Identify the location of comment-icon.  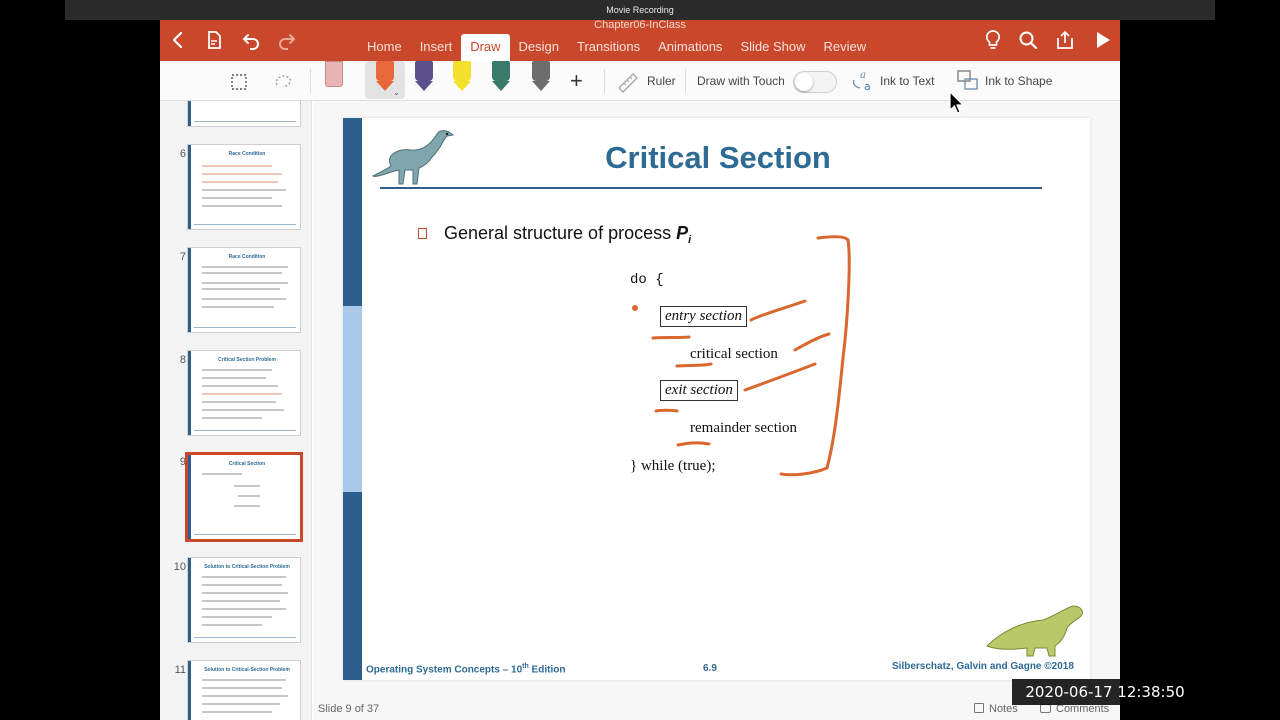
(1045, 708).